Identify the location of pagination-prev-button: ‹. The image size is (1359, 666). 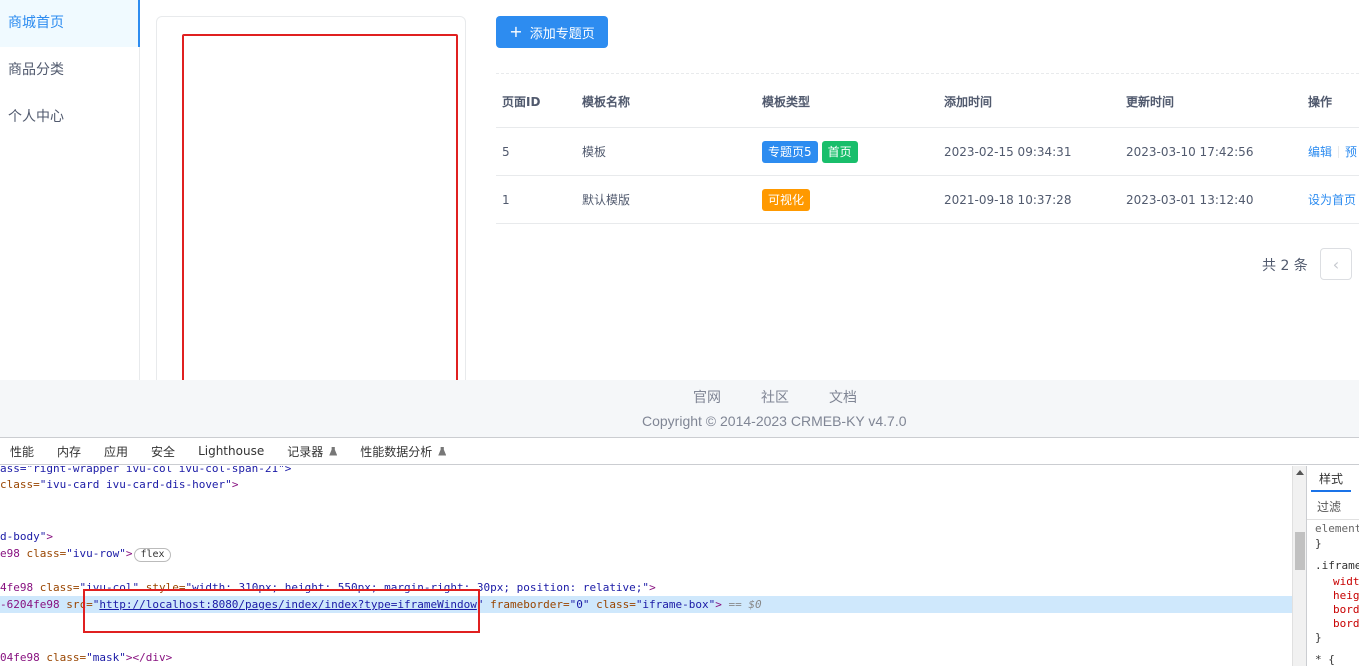
(1336, 264).